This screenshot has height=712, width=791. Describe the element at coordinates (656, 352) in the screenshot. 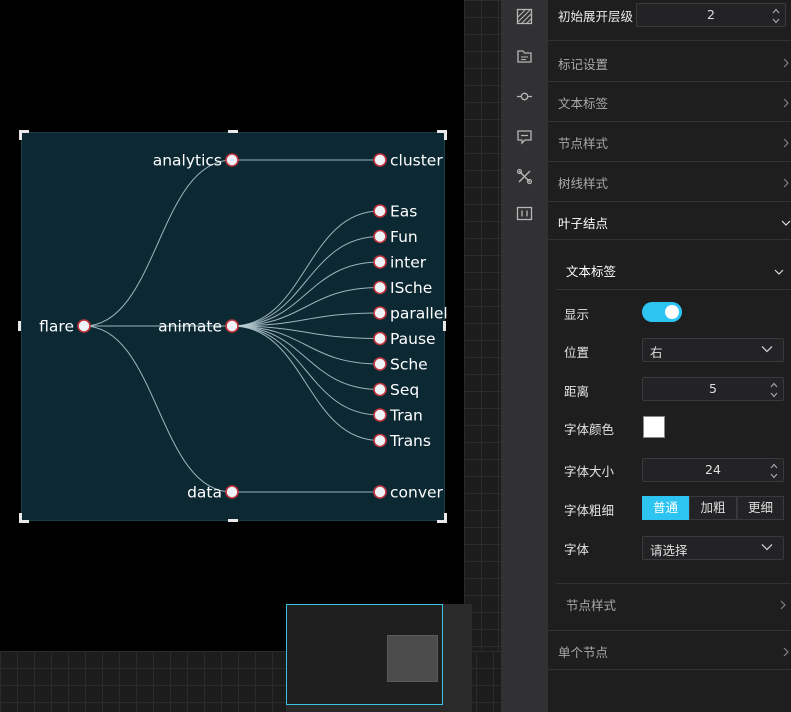

I see `position-value: 右` at that location.